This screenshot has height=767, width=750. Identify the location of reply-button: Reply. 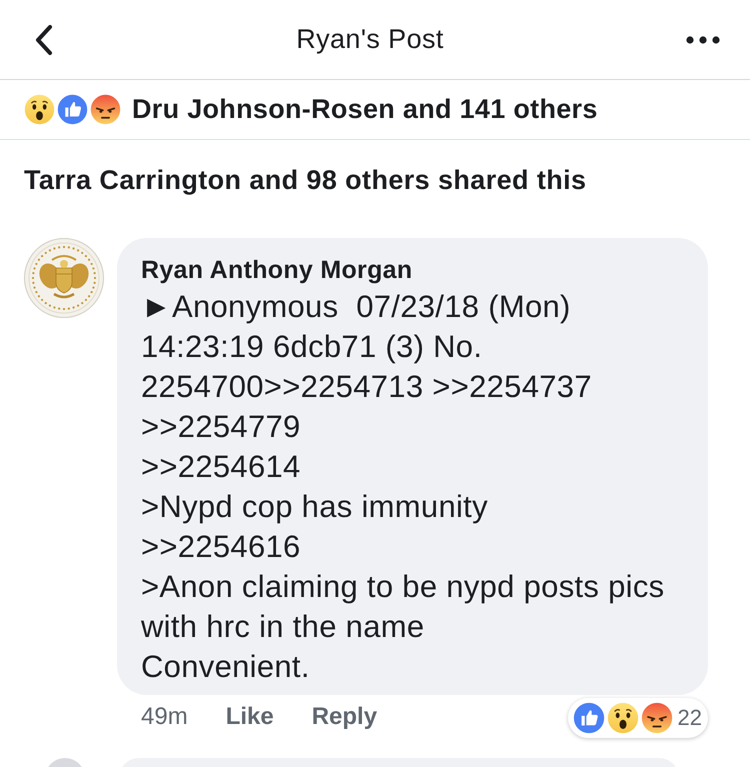
(345, 716).